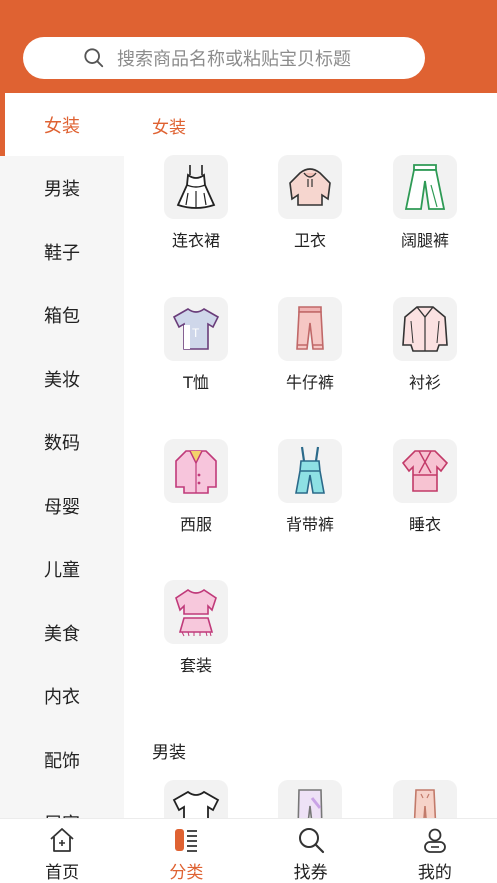  Describe the element at coordinates (186, 873) in the screenshot. I see `tab-label: 分类` at that location.